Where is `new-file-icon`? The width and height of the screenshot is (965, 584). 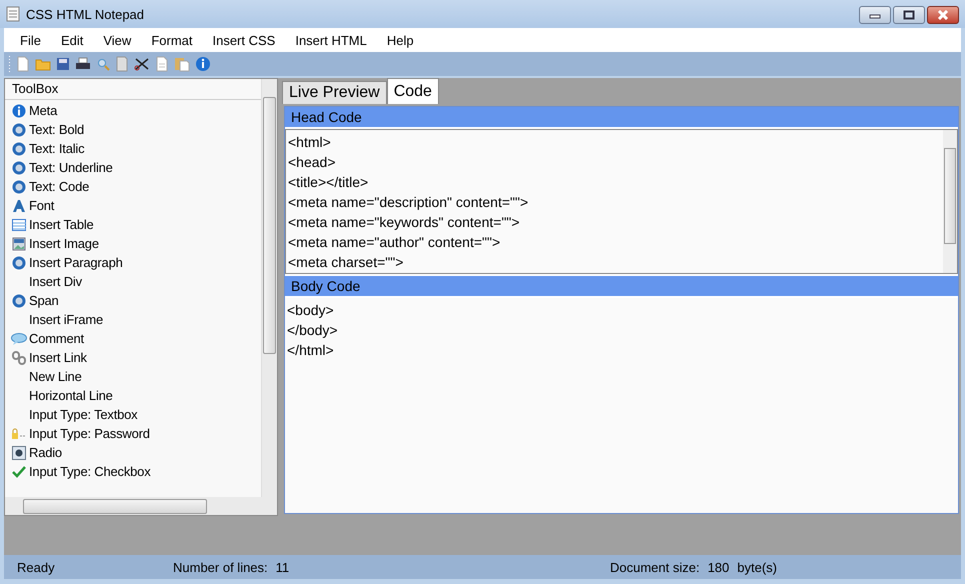
new-file-icon is located at coordinates (23, 64).